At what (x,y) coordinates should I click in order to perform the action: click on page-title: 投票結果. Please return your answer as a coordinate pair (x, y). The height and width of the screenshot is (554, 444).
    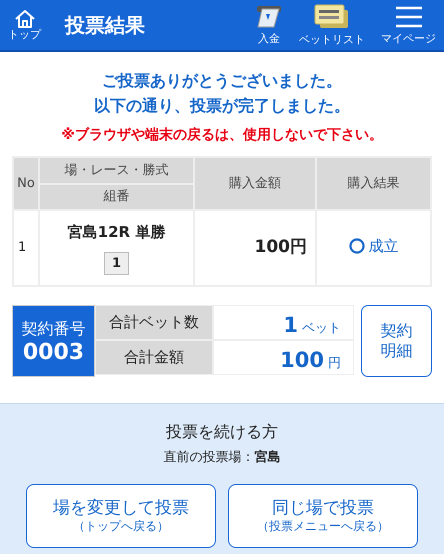
    Looking at the image, I should click on (105, 25).